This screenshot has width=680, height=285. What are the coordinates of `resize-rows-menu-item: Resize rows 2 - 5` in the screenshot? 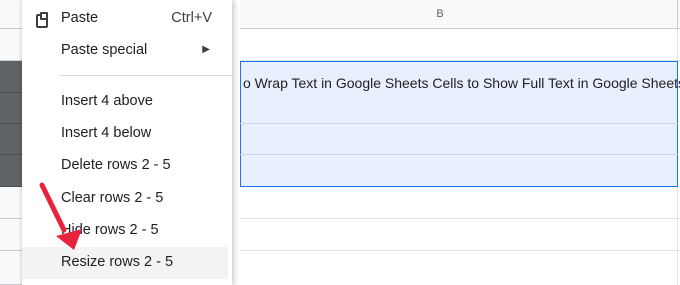 It's located at (125, 263).